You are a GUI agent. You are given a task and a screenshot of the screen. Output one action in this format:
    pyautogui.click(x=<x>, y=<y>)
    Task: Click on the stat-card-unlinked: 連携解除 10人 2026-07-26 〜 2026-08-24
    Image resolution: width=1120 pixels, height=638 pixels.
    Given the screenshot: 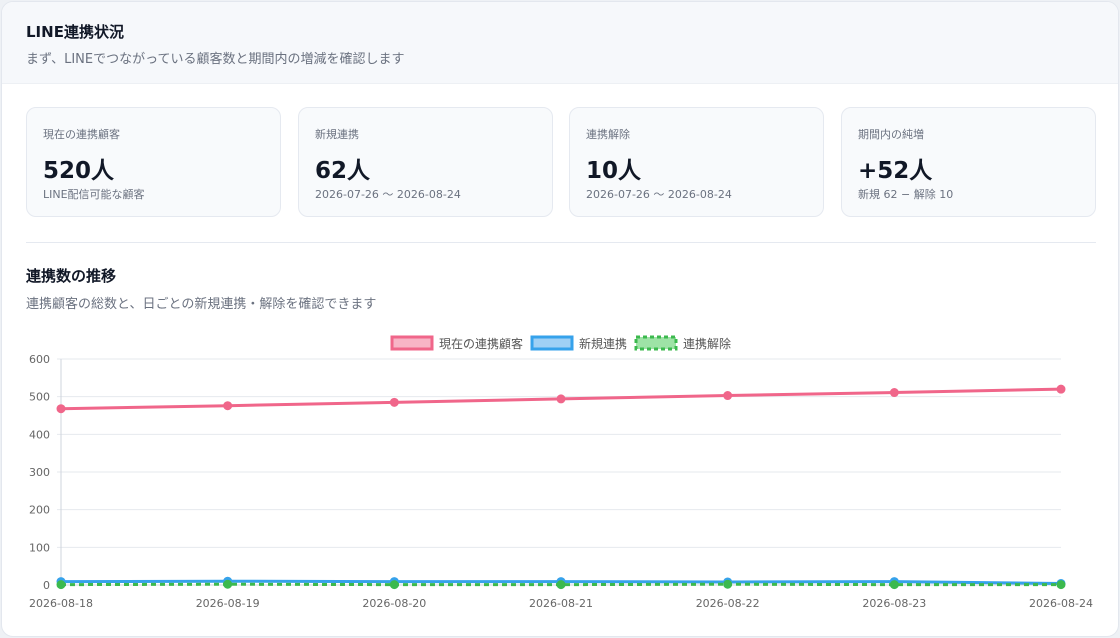 What is the action you would take?
    pyautogui.click(x=696, y=162)
    